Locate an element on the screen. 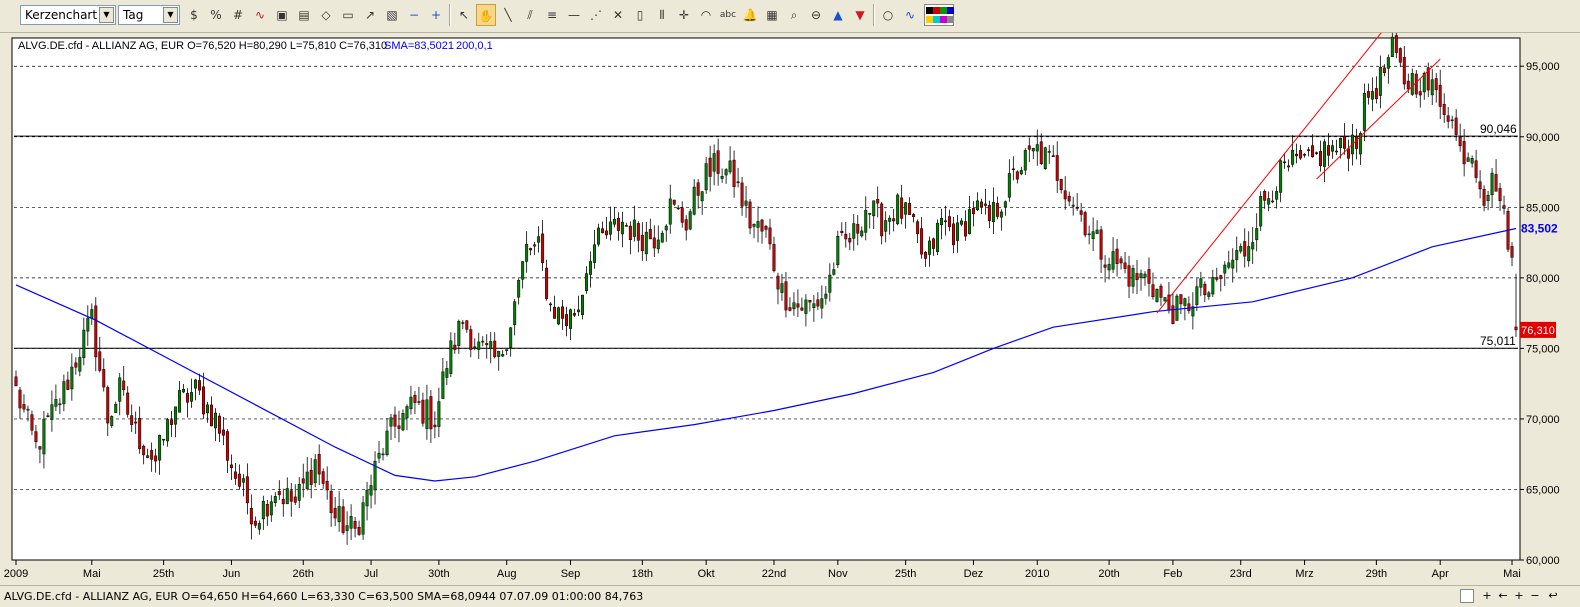 This screenshot has width=1580, height=607. window-toggle-icon is located at coordinates (1467, 596).